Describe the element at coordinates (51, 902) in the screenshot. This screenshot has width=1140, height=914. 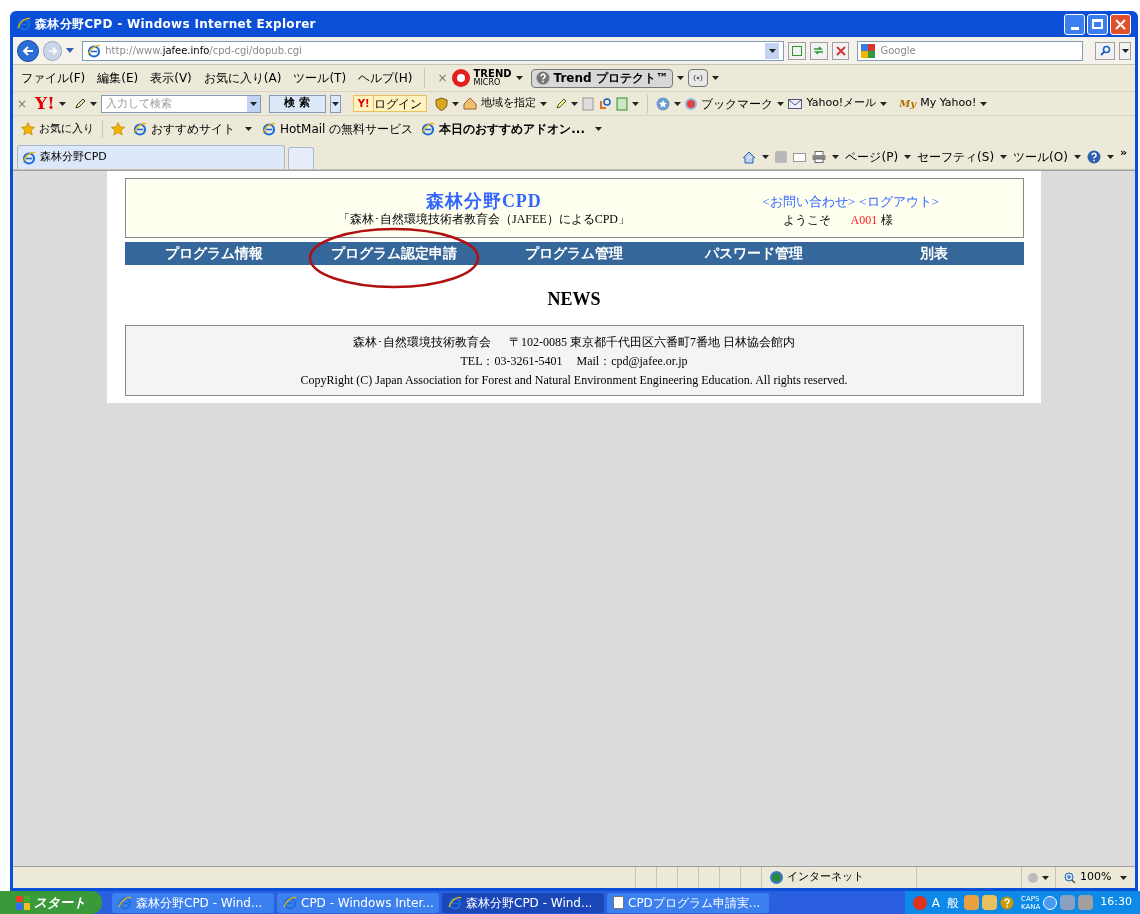
I see `start-button: スタート` at that location.